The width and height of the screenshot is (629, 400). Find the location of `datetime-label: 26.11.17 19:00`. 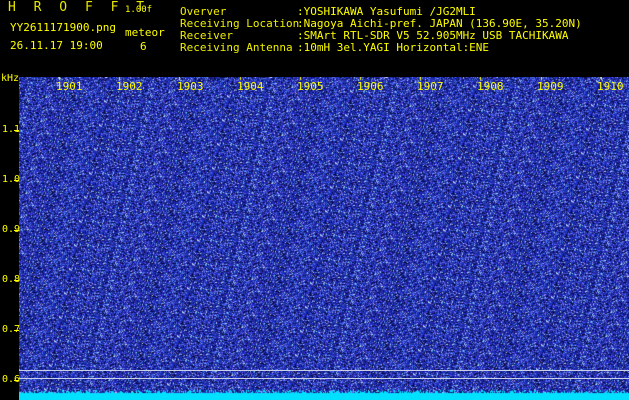

datetime-label: 26.11.17 19:00 is located at coordinates (56, 45).